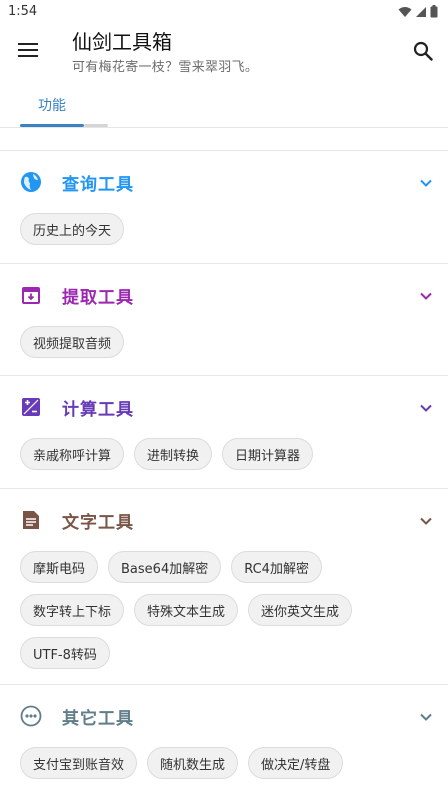  I want to click on more-icon, so click(31, 716).